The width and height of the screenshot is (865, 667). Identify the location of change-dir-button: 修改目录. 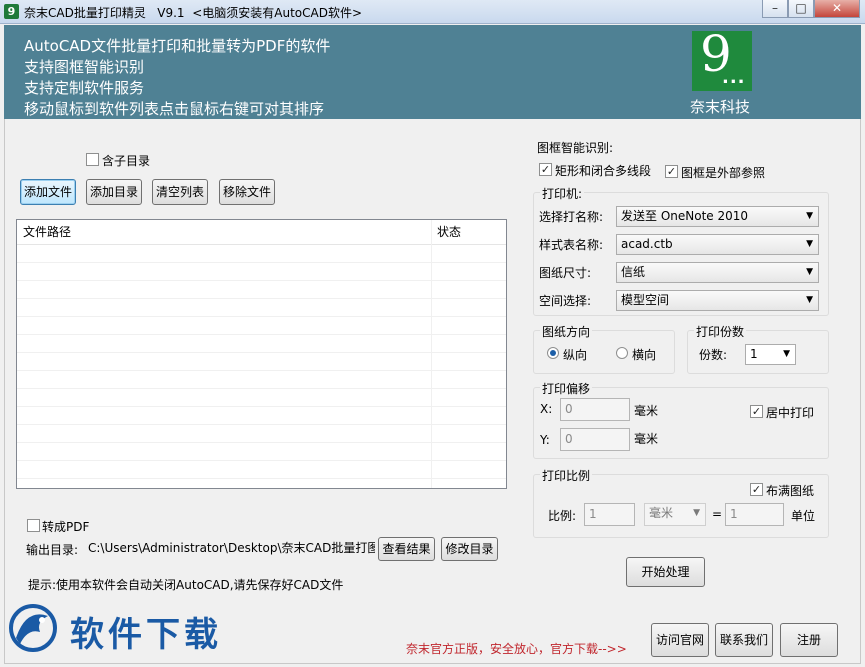
(469, 549).